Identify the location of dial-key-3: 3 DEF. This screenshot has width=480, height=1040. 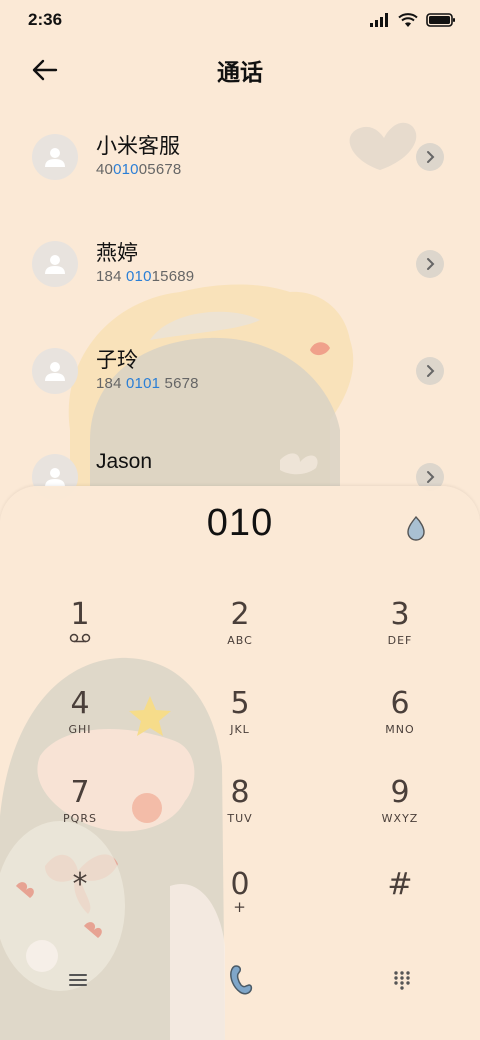
(400, 637).